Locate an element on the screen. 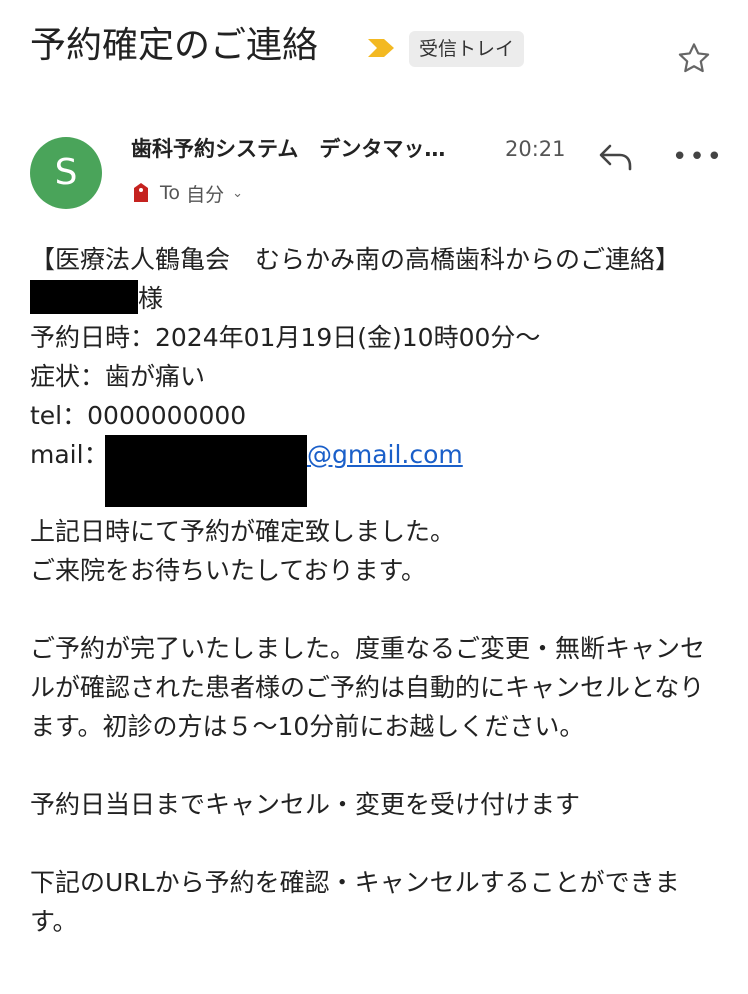 The height and width of the screenshot is (994, 748). reply-icon is located at coordinates (616, 157).